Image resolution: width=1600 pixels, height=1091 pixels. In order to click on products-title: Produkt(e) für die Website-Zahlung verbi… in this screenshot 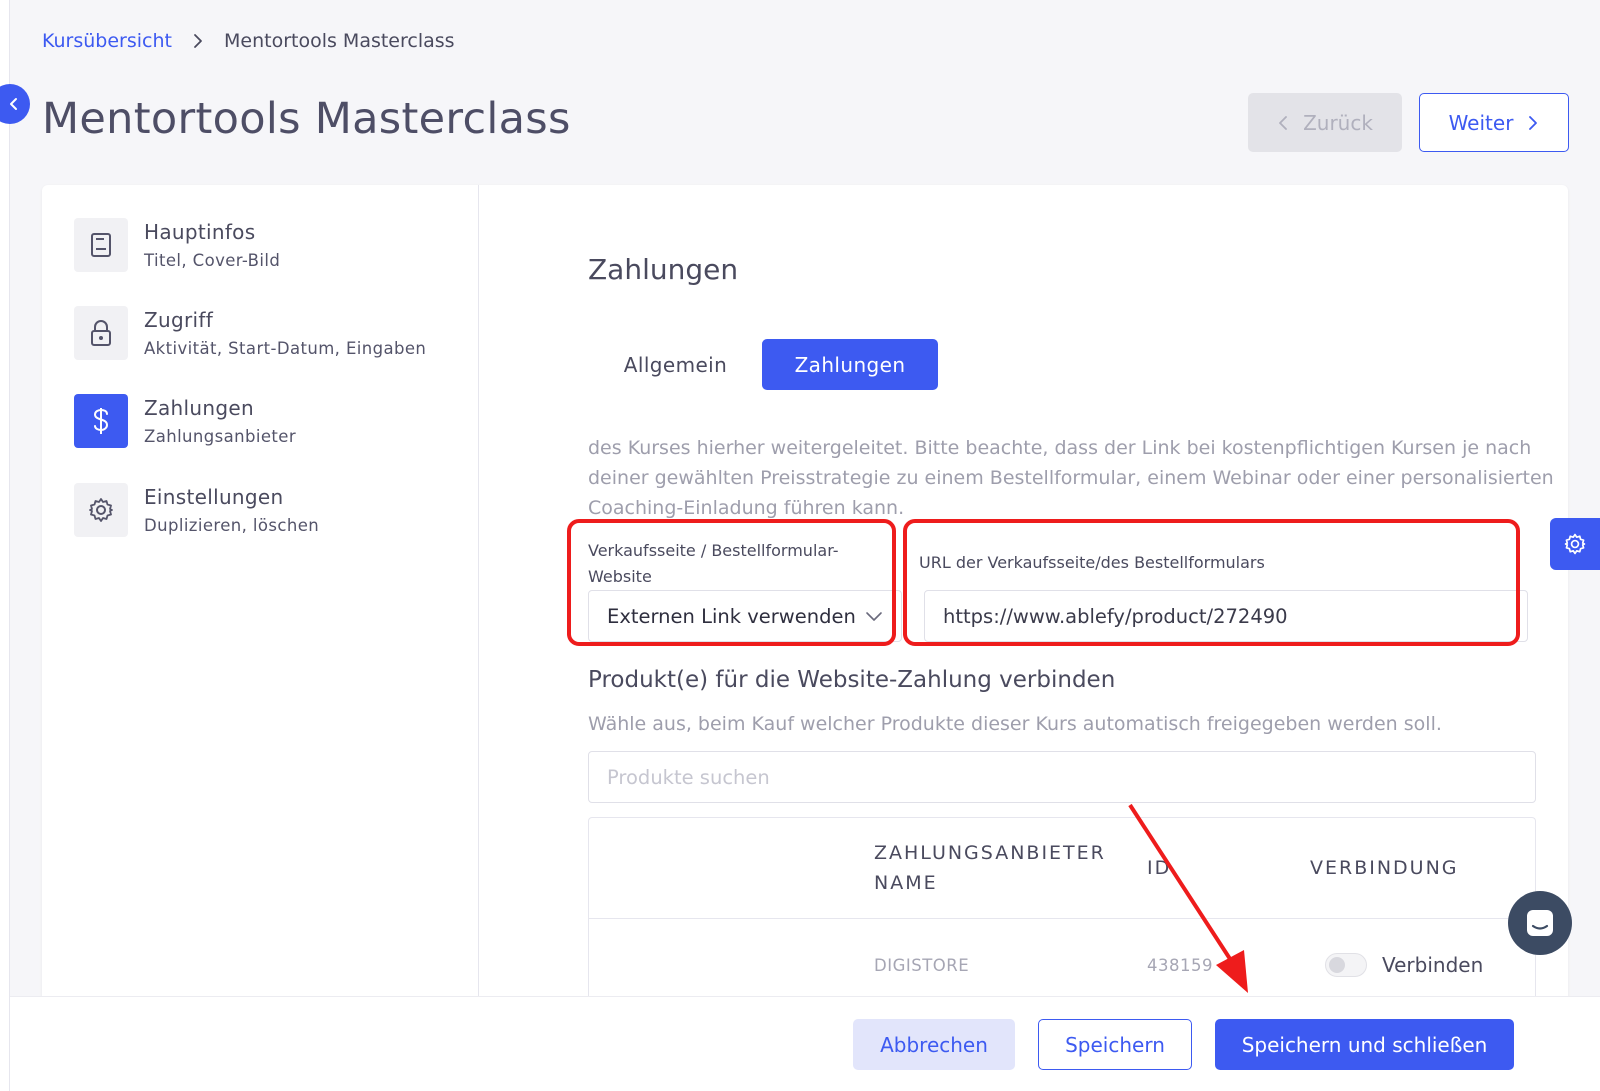, I will do `click(852, 680)`.